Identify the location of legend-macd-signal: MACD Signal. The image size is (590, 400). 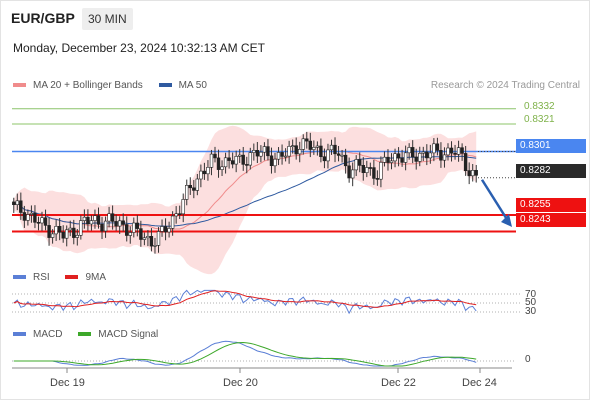
(118, 334).